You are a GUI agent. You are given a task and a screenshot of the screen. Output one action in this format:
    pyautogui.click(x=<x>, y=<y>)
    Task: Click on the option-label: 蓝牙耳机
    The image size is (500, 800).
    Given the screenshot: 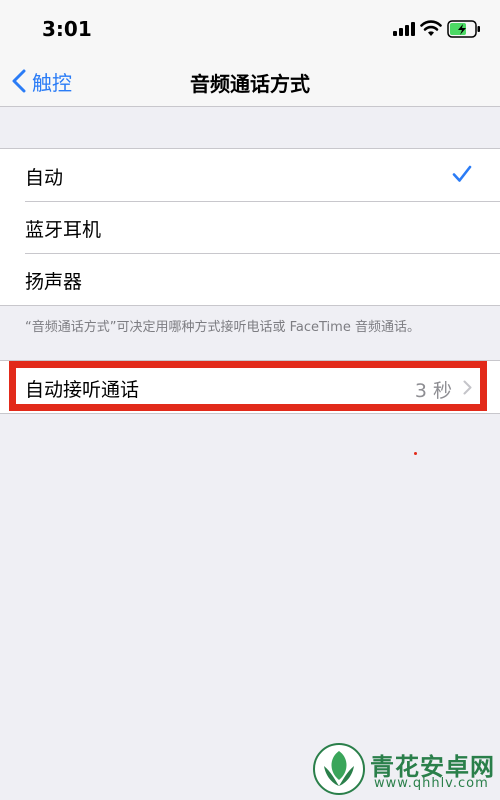 What is the action you would take?
    pyautogui.click(x=63, y=230)
    